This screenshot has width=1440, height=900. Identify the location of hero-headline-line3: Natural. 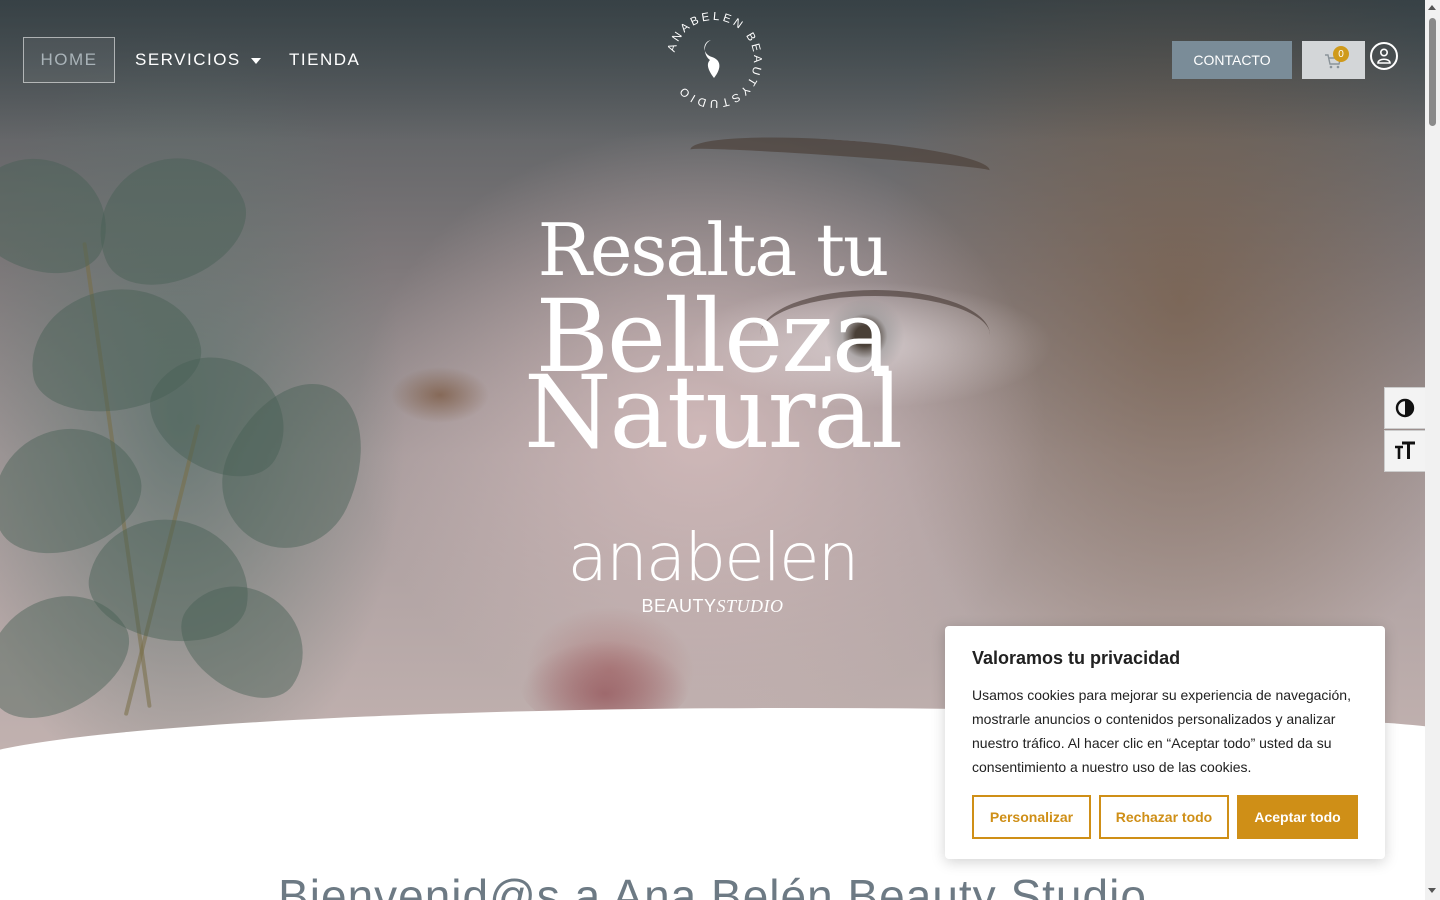
(713, 412).